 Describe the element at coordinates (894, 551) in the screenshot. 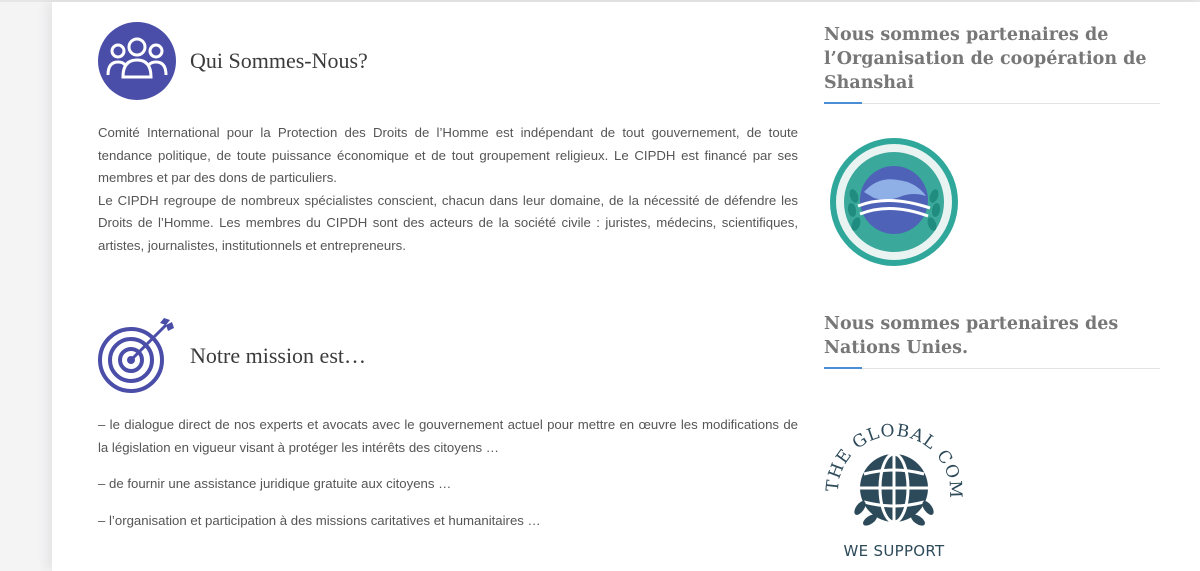

I see `we-support-caption: WE SUPPORT` at that location.